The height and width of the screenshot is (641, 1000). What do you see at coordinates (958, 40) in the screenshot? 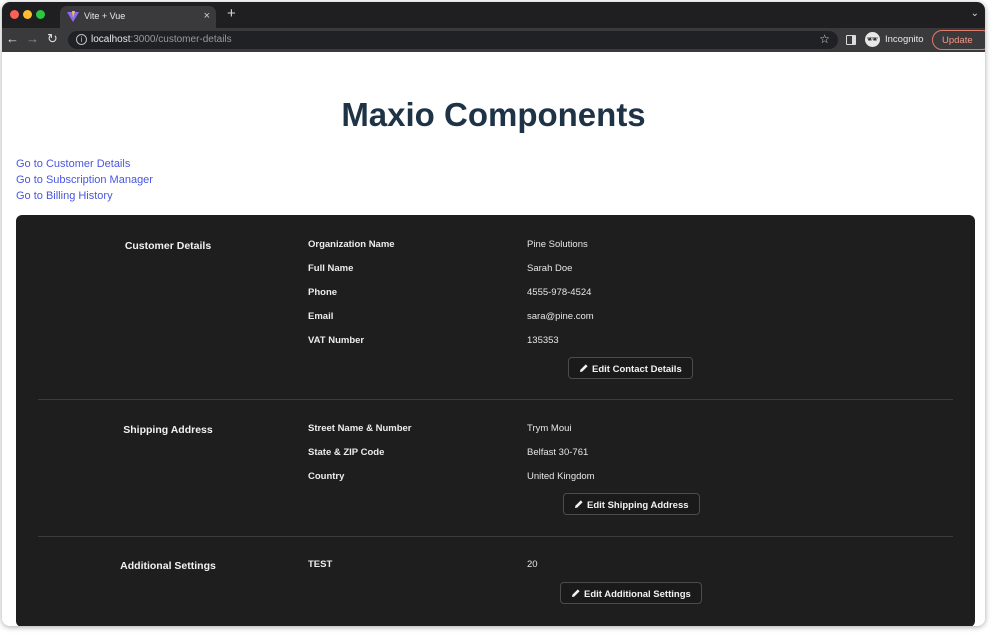
I see `update-button: Update` at bounding box center [958, 40].